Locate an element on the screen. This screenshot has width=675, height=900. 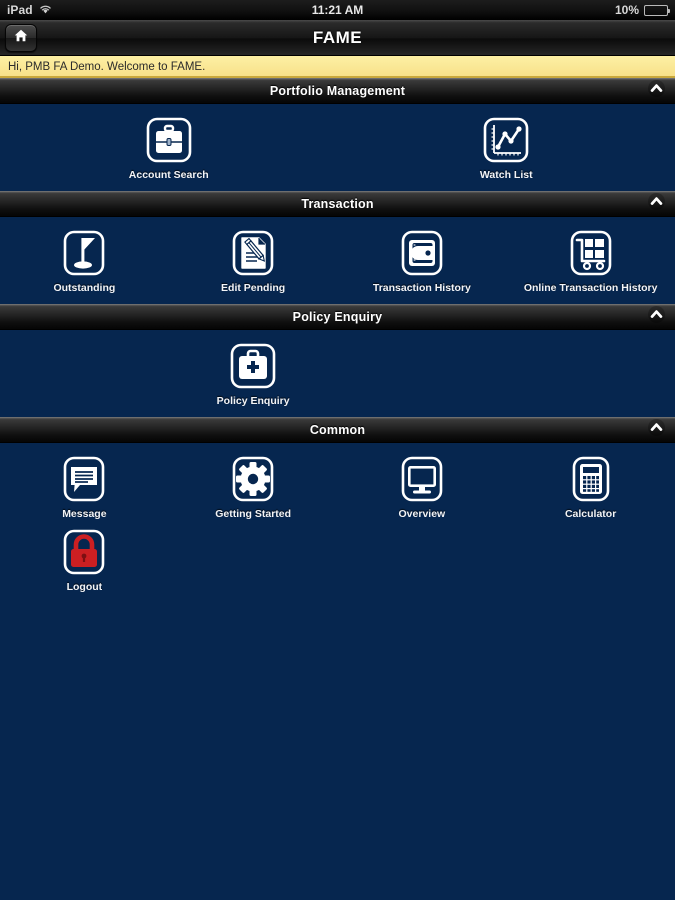
tile-label: Message is located at coordinates (84, 514).